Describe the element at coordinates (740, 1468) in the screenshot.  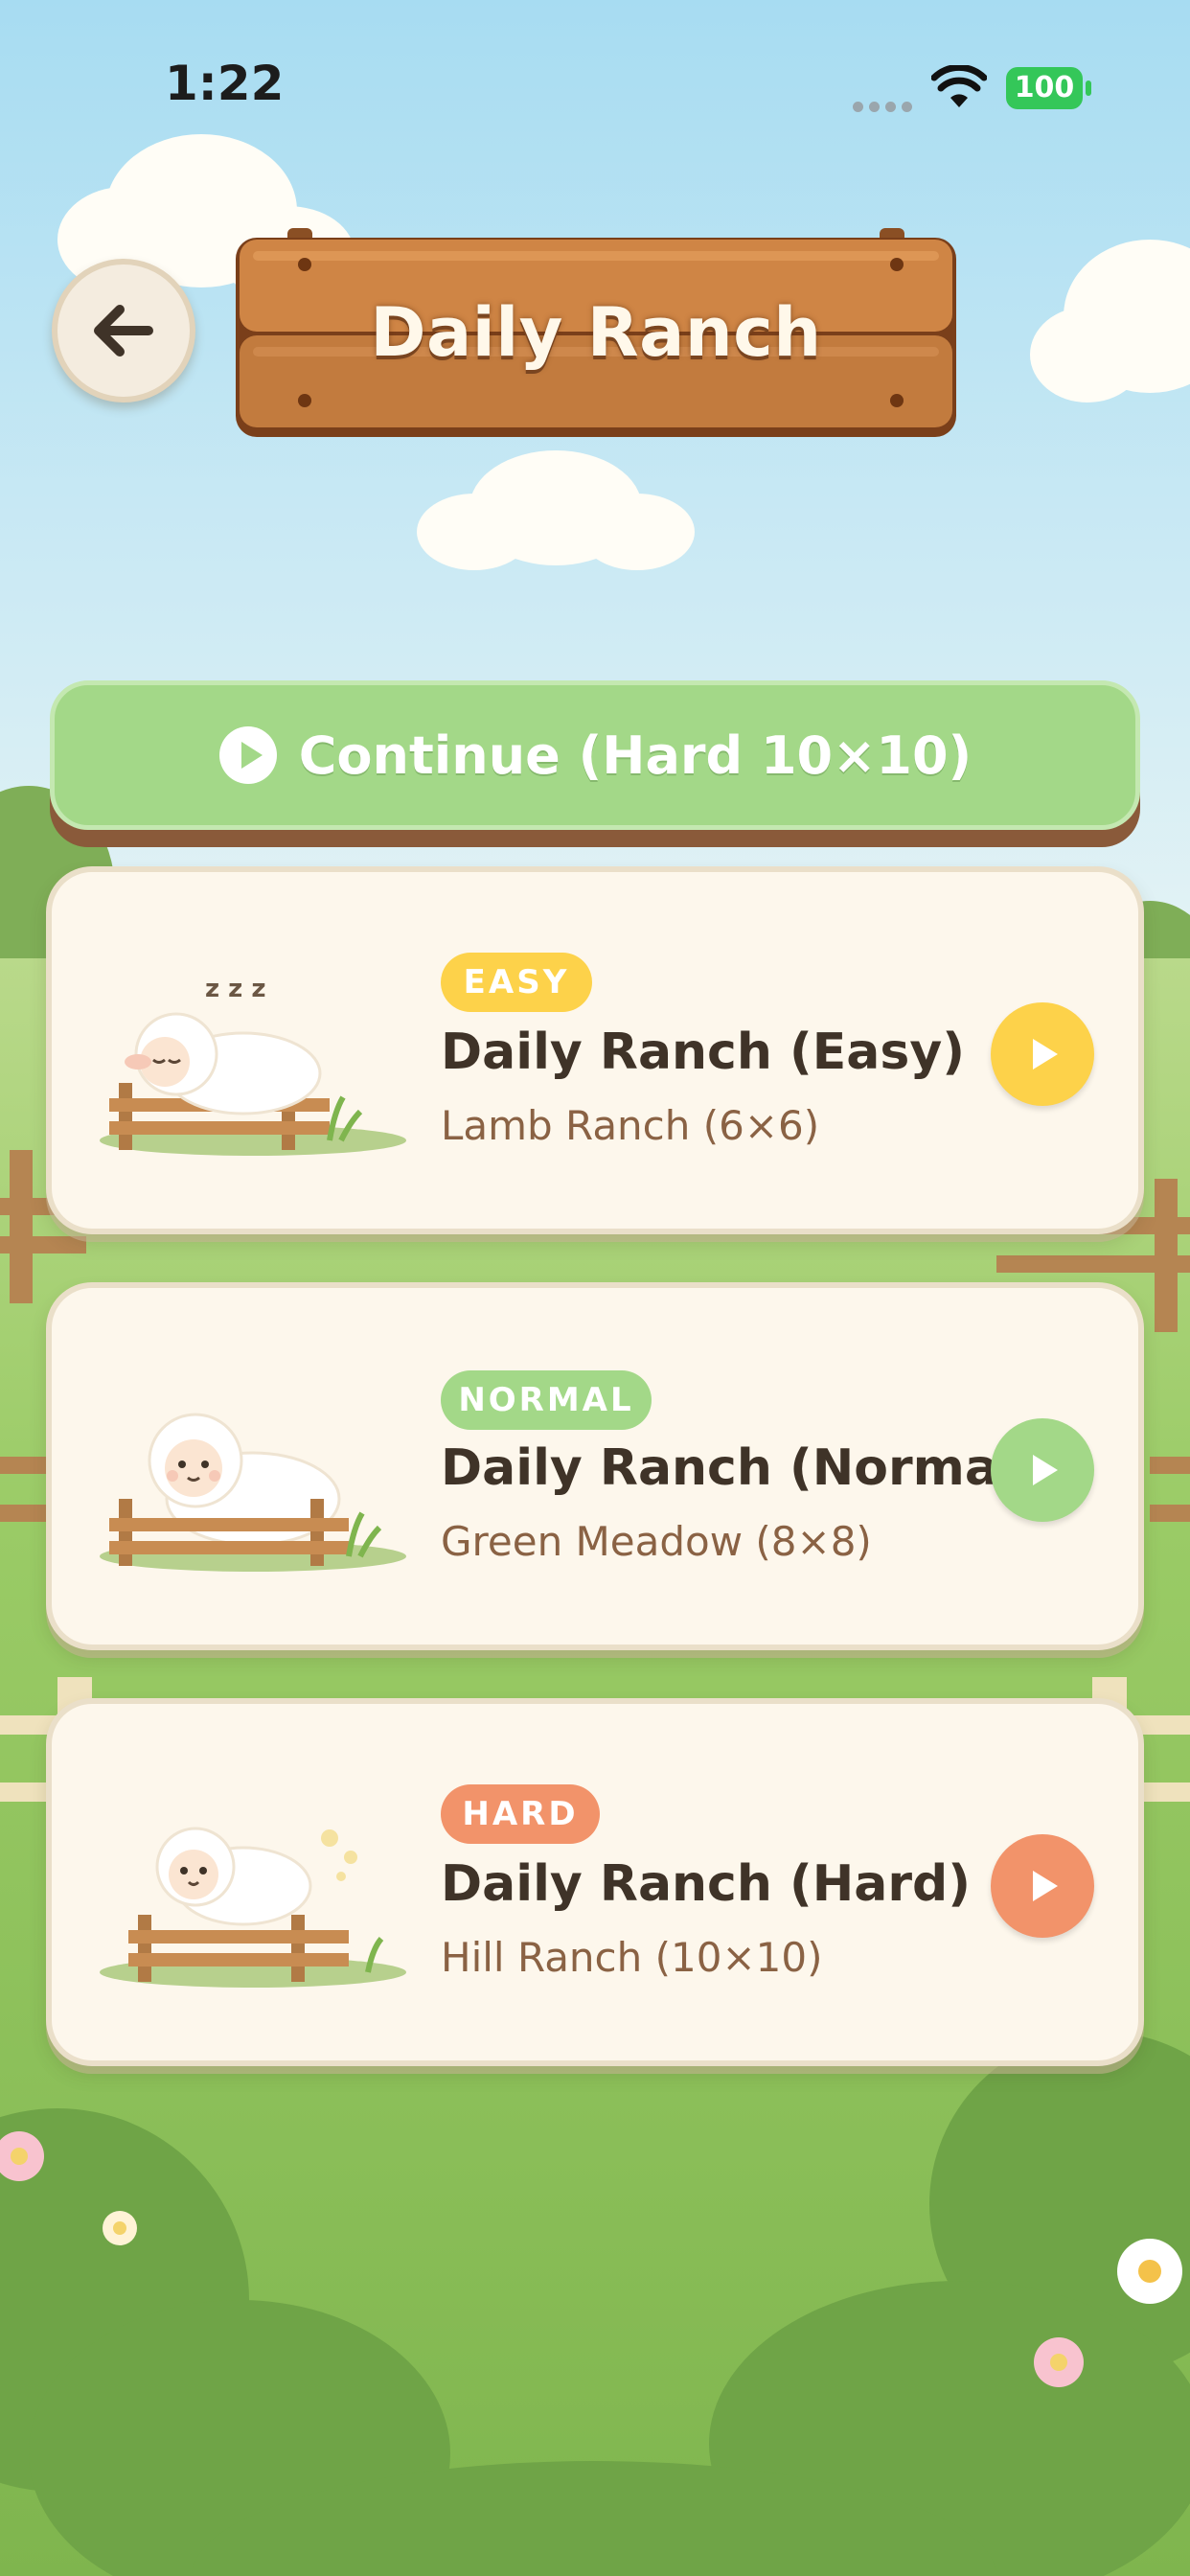
I see `level-title: Daily Ranch (Normal)` at that location.